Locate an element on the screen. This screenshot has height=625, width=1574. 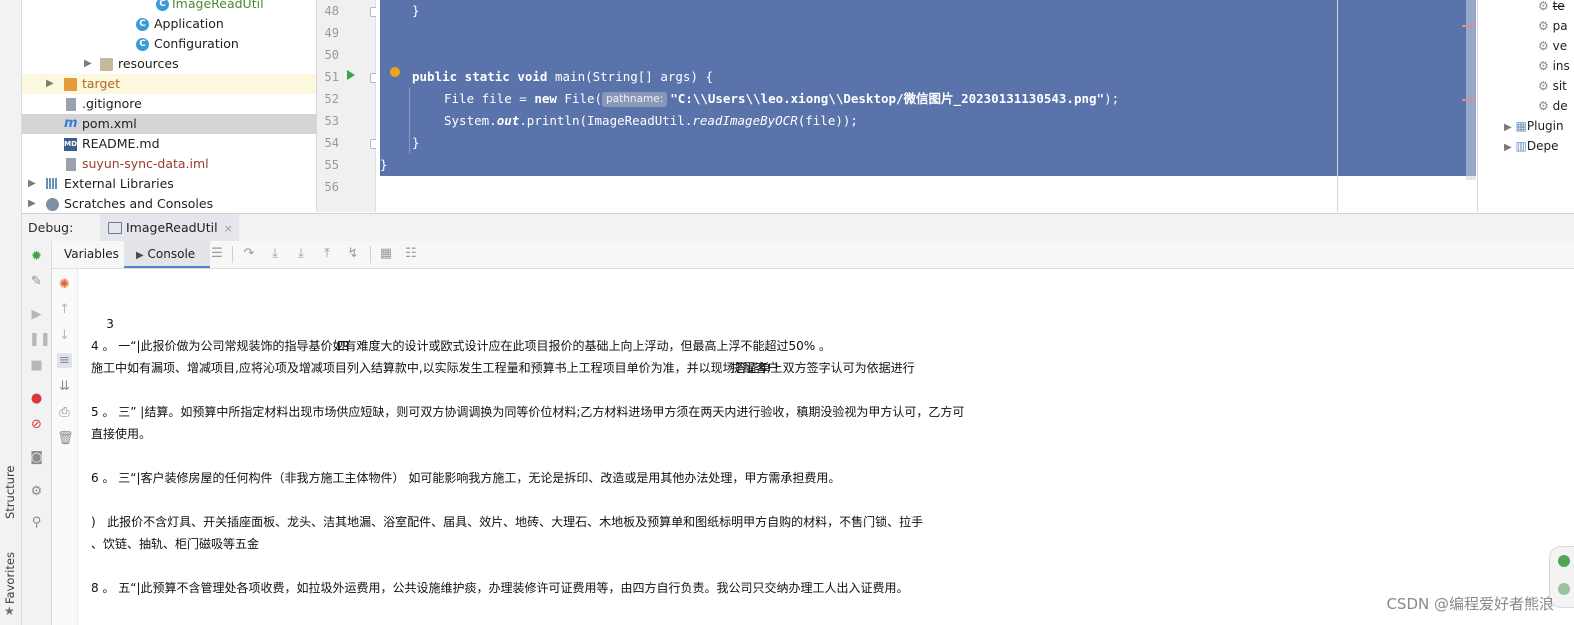
console-window-icon is located at coordinates (115, 228).